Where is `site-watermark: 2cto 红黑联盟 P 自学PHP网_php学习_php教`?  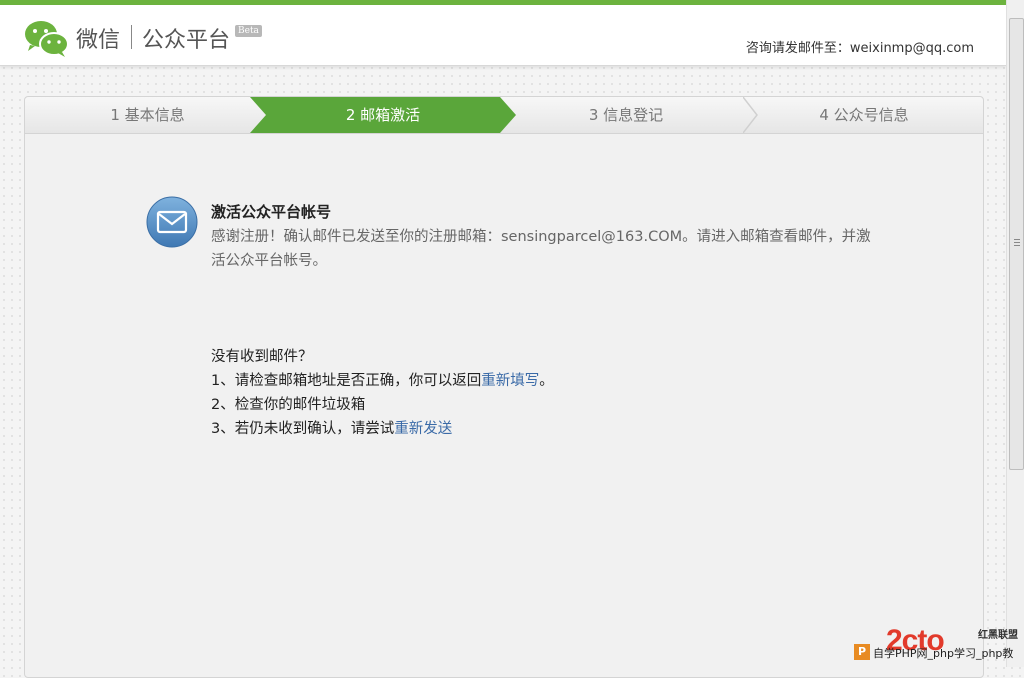
site-watermark: 2cto 红黑联盟 P 自学PHP网_php学习_php教 is located at coordinates (939, 645).